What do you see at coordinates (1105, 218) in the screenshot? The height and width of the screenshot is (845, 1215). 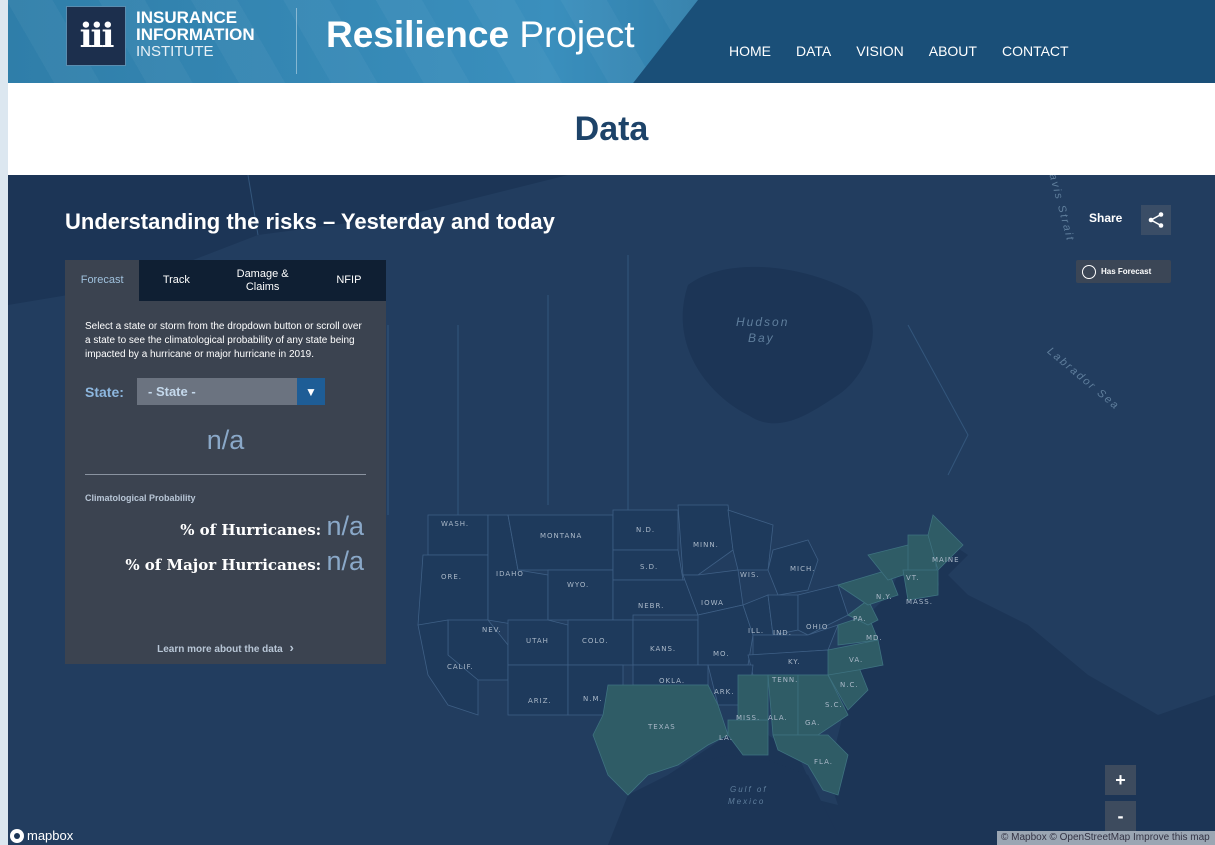 I see `share-label: Share` at bounding box center [1105, 218].